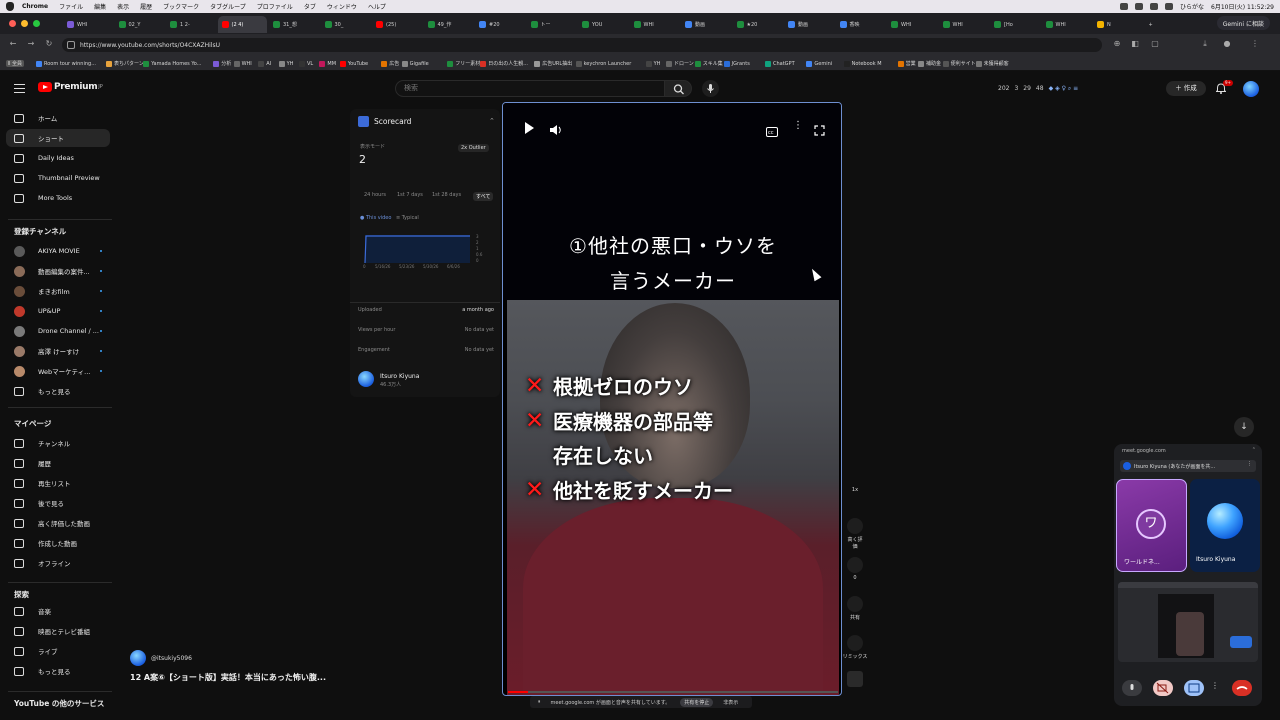 This screenshot has height=720, width=1280. I want to click on bookmark-item: 便利サイト, so click(959, 63).